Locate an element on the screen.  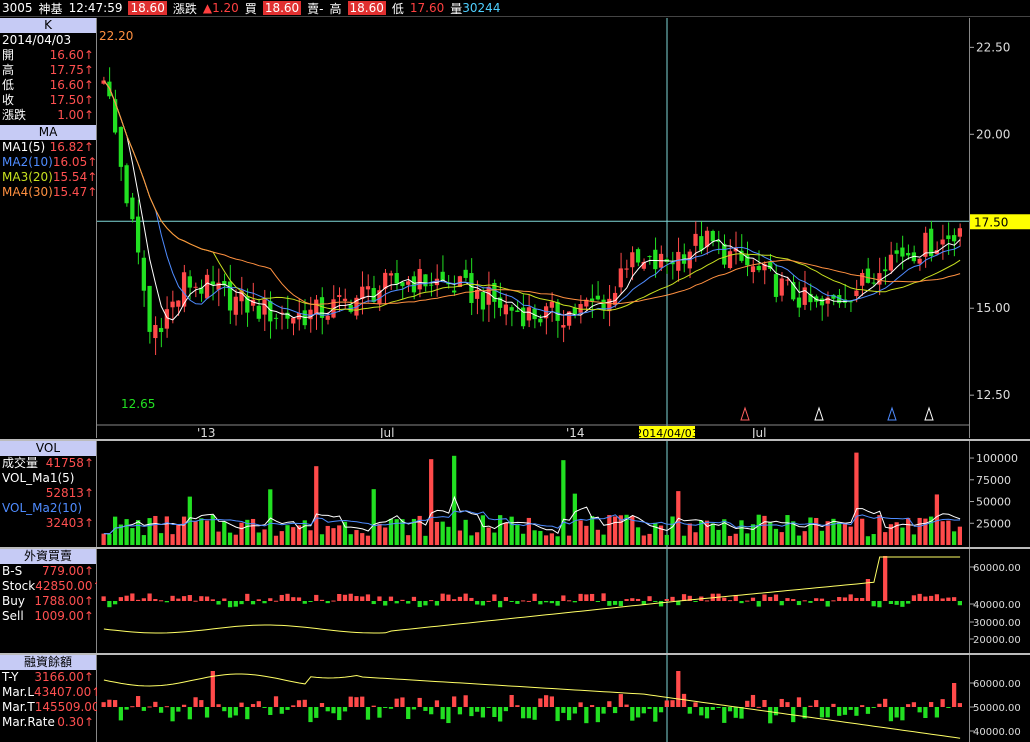
ask-label: 賣- is located at coordinates (315, 8).